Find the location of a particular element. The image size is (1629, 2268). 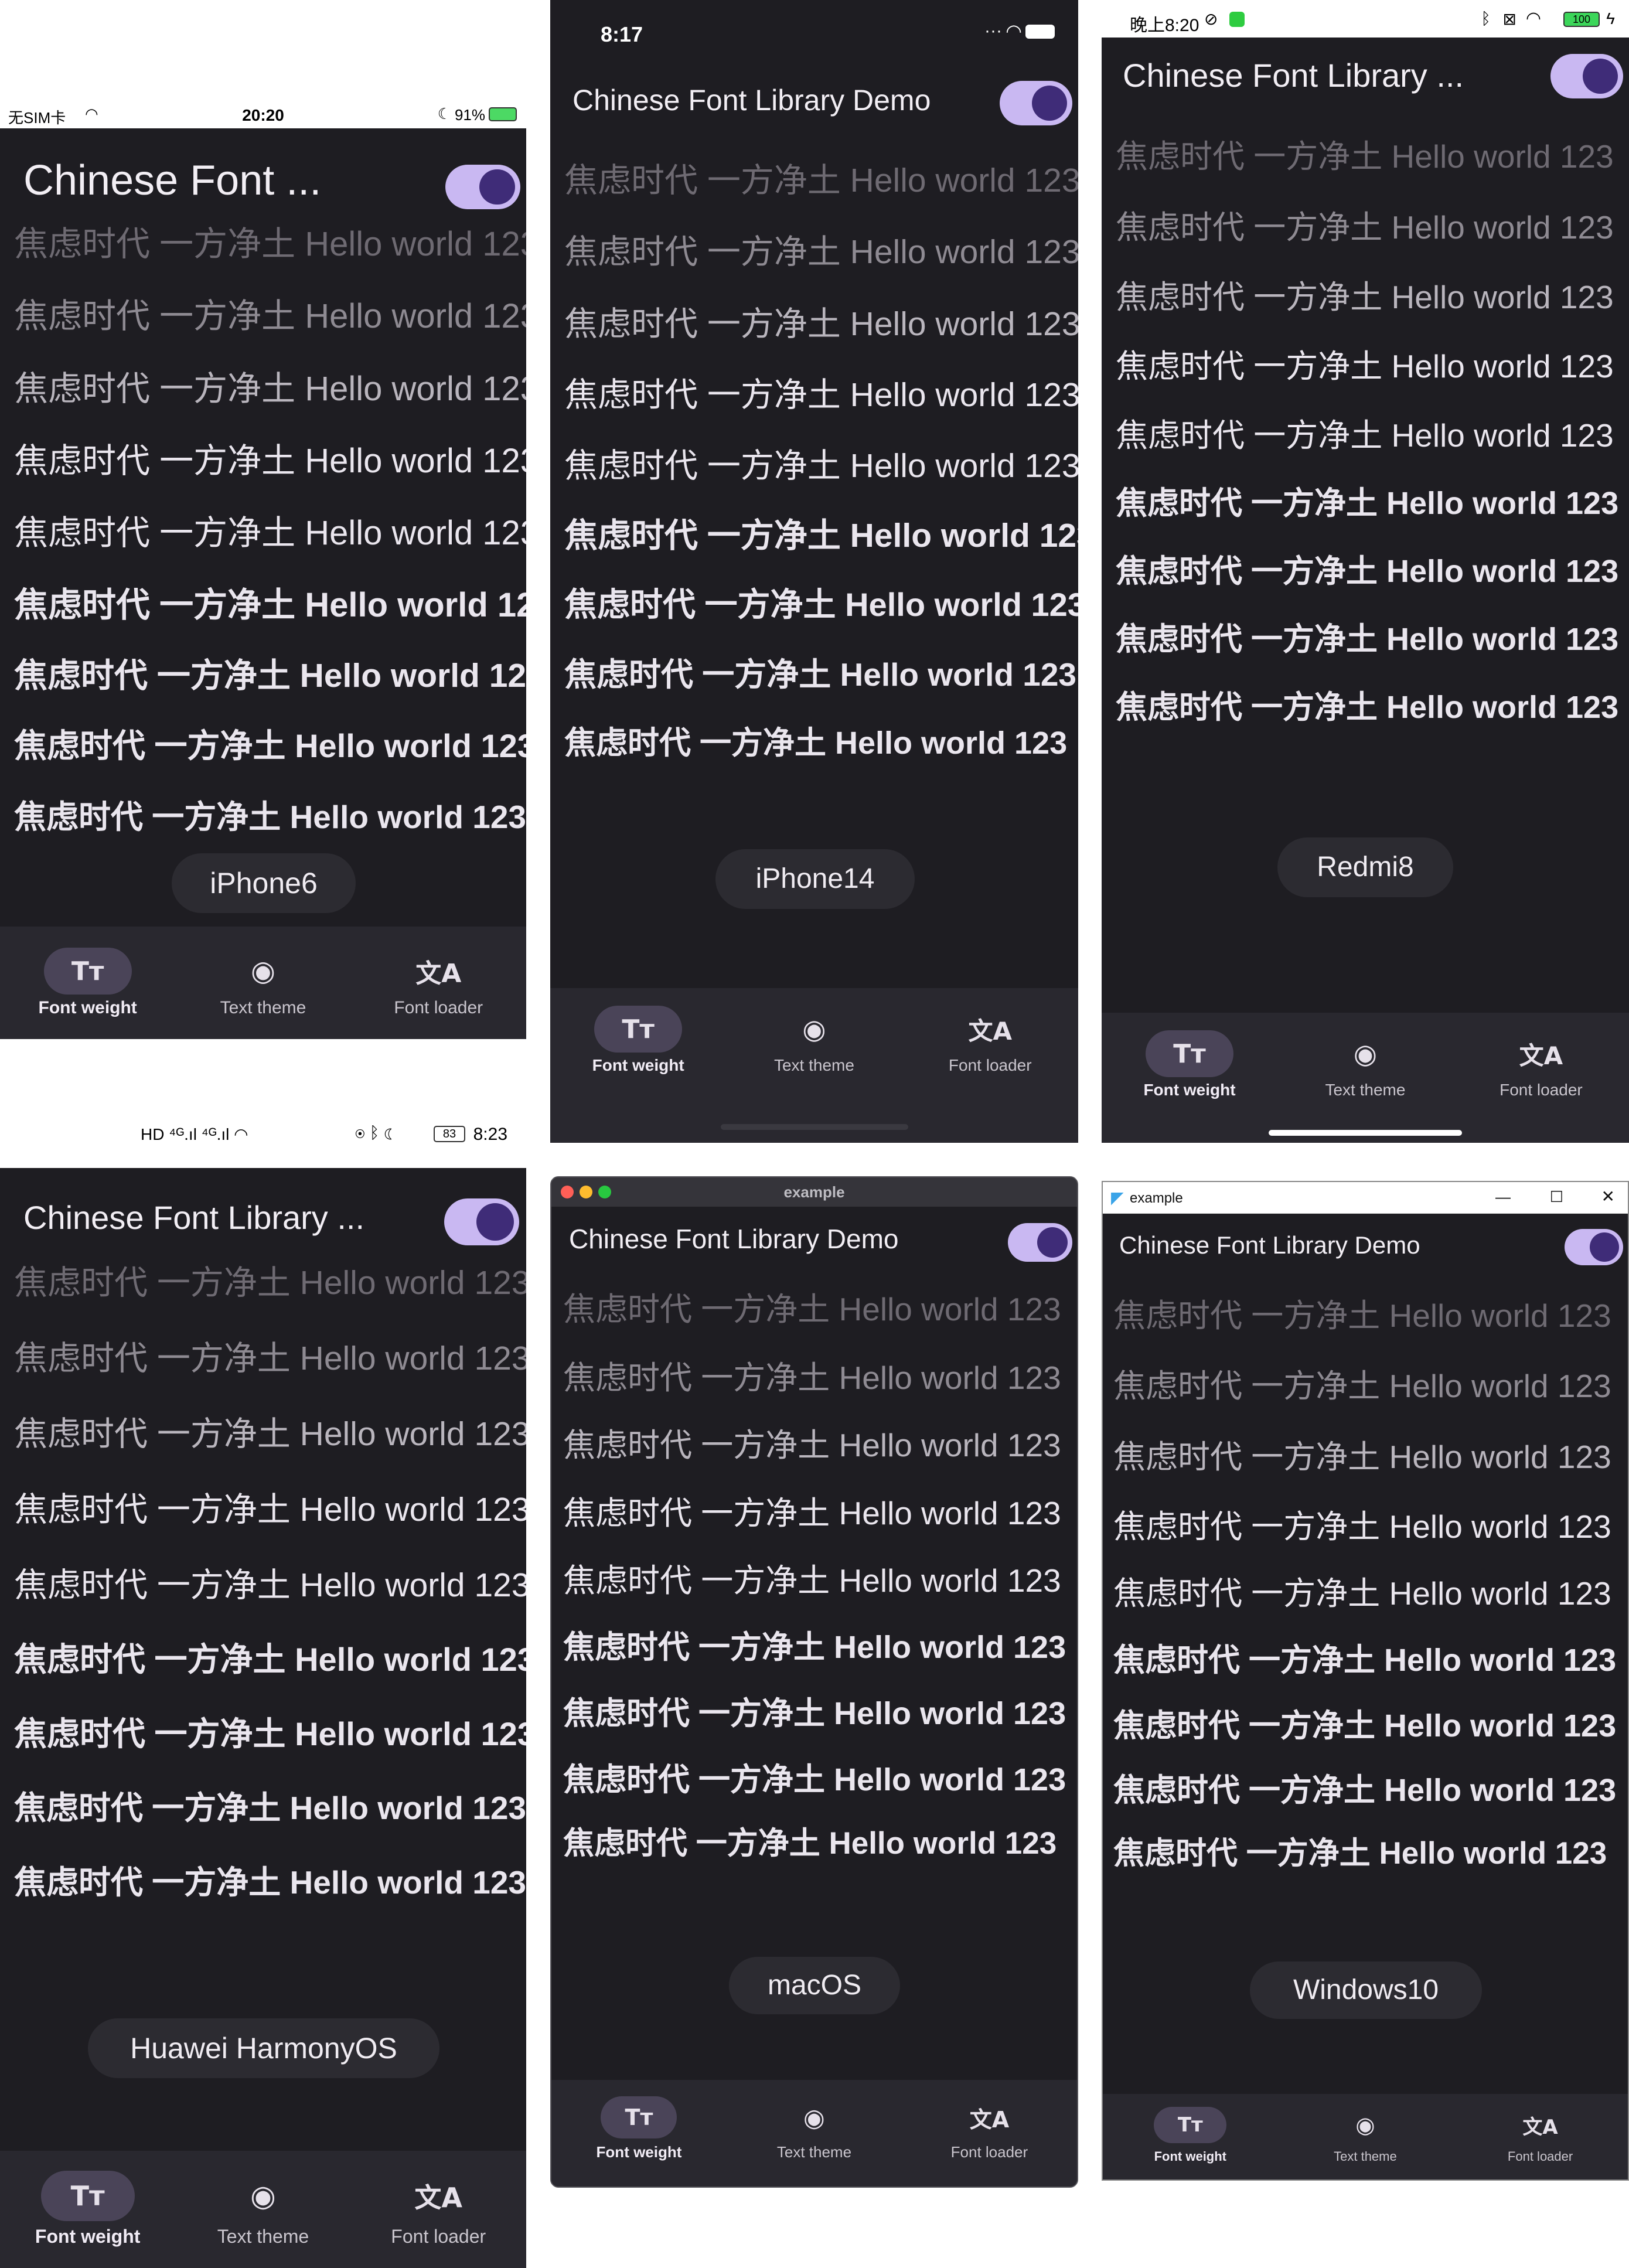

battery-icon is located at coordinates (1040, 32).